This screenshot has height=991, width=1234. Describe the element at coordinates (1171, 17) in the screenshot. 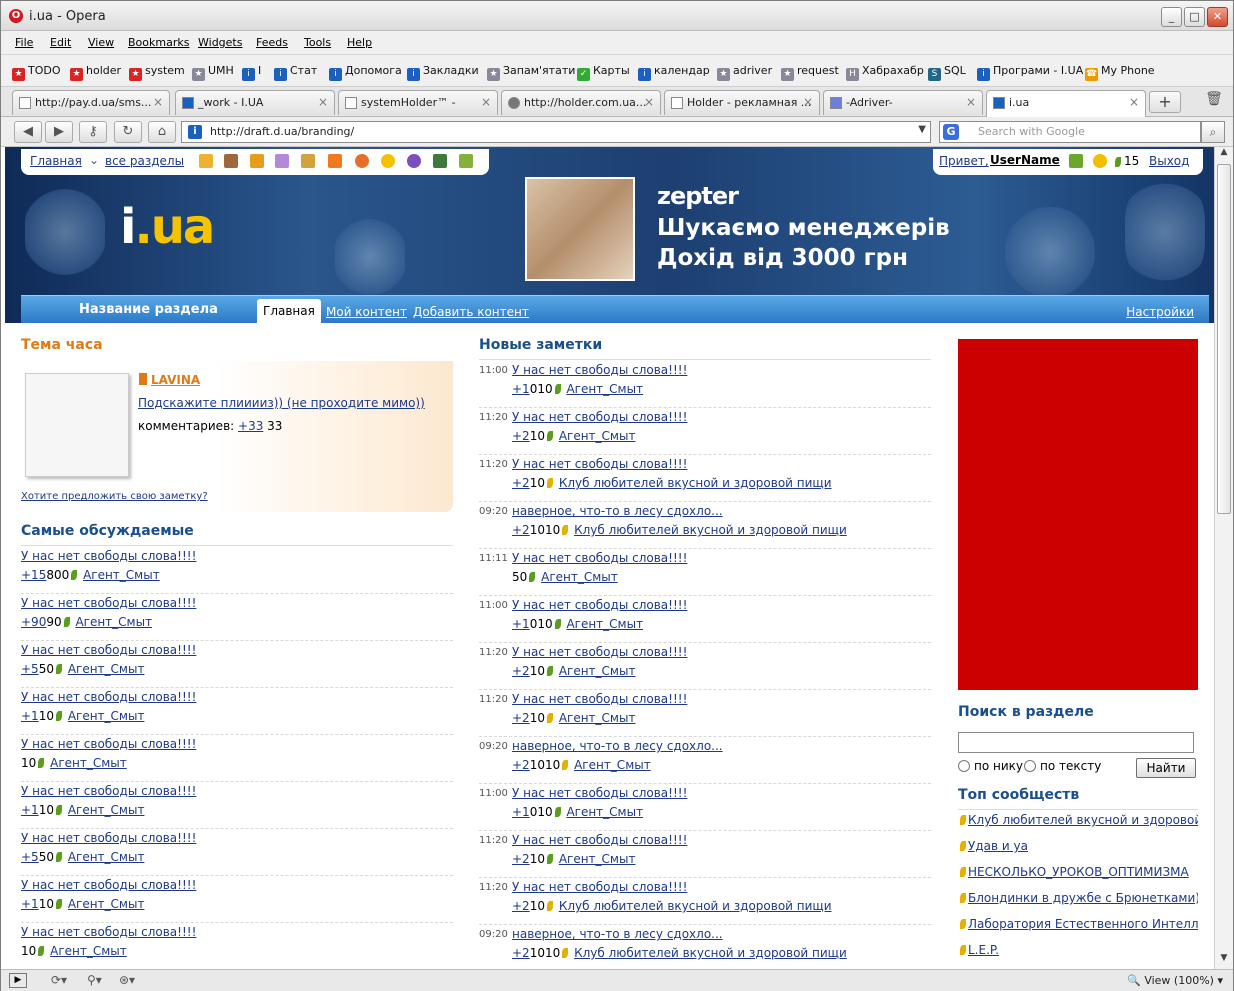

I see `minimize-button: _` at that location.